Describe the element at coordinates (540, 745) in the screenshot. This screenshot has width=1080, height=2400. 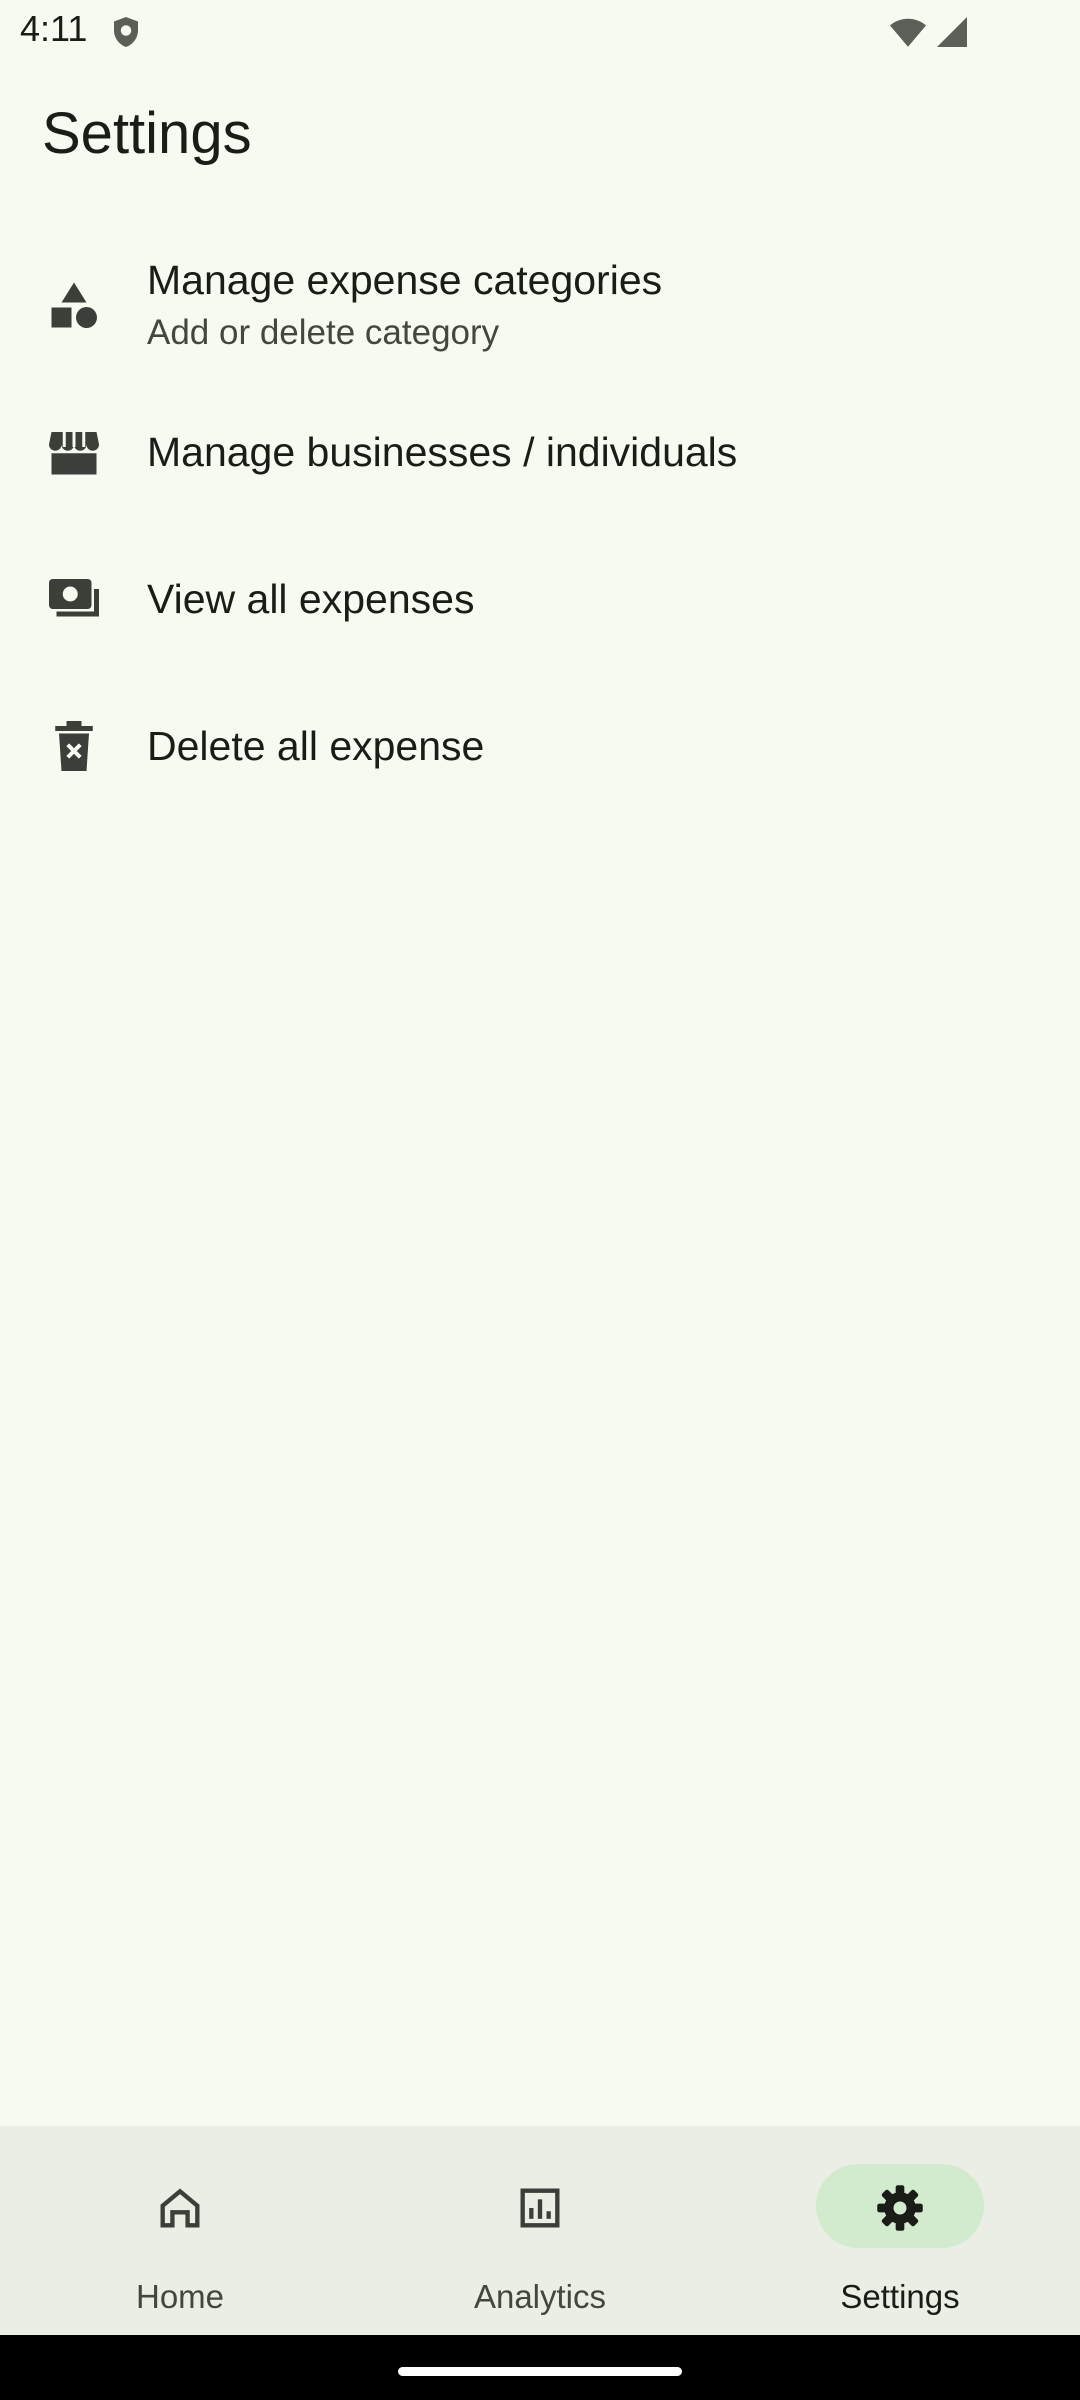
I see `delete-expenses-item: Delete all expense` at that location.